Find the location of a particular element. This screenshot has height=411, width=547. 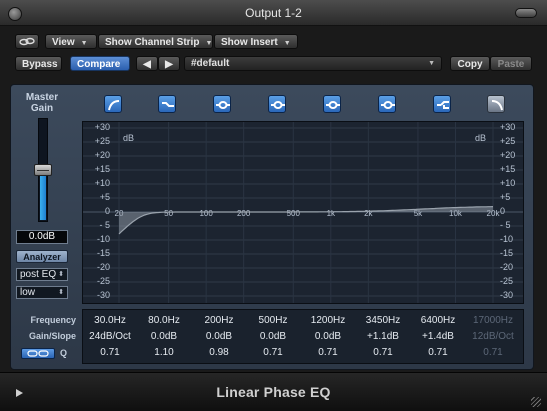

db-tick-label: -15 is located at coordinates (103, 253).